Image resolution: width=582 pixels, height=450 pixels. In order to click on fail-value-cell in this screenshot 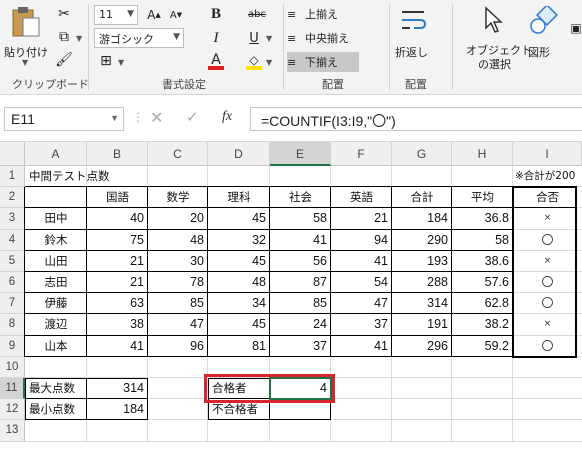, I will do `click(300, 409)`.